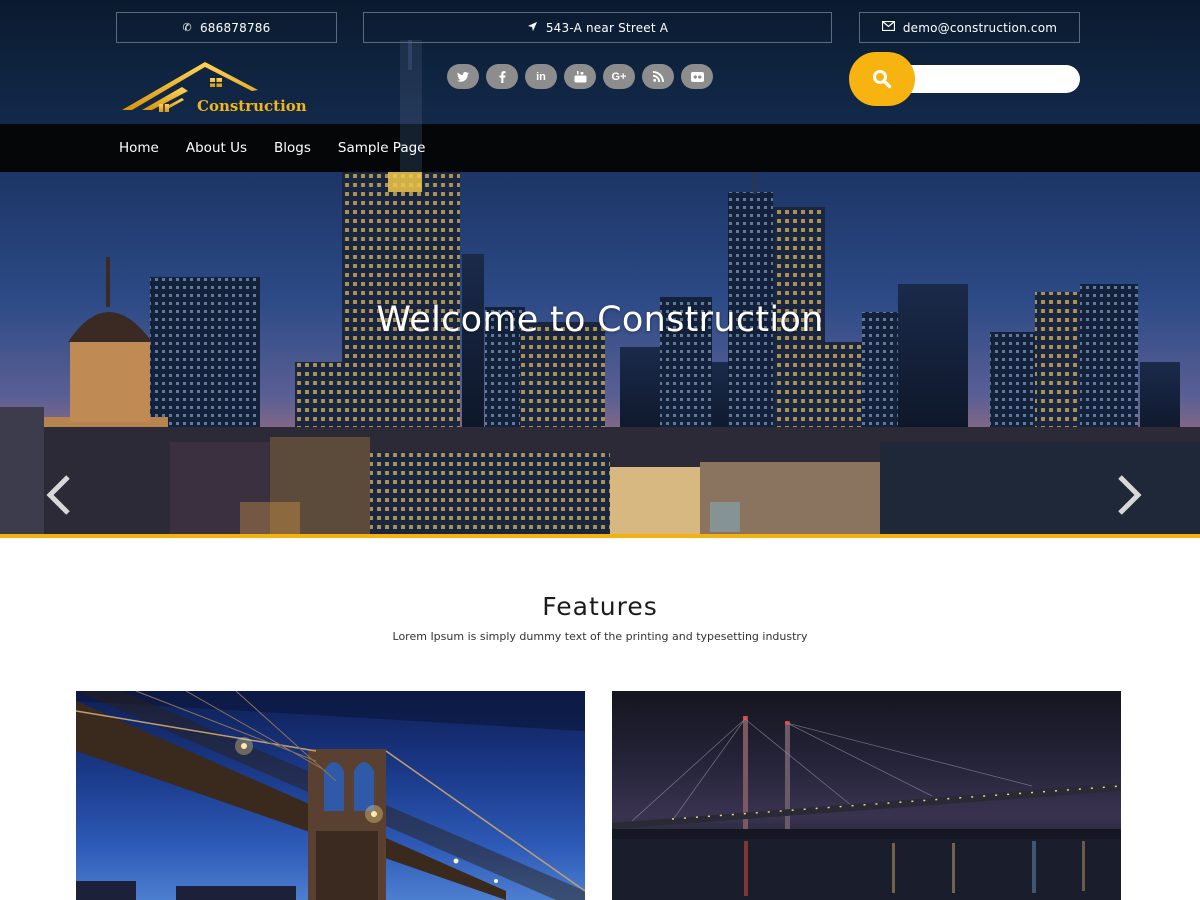  I want to click on search-input, so click(984, 79).